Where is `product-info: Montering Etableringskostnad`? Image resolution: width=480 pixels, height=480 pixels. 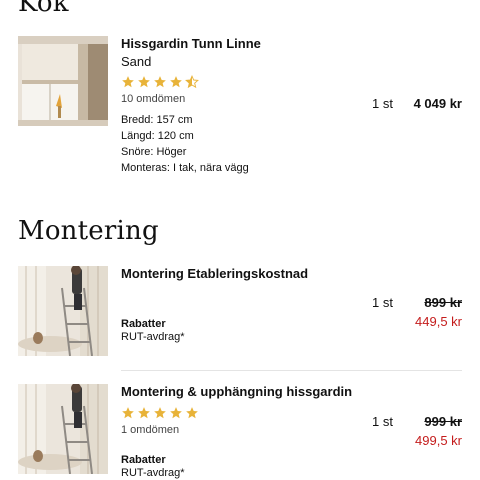 product-info: Montering Etableringskostnad is located at coordinates (241, 274).